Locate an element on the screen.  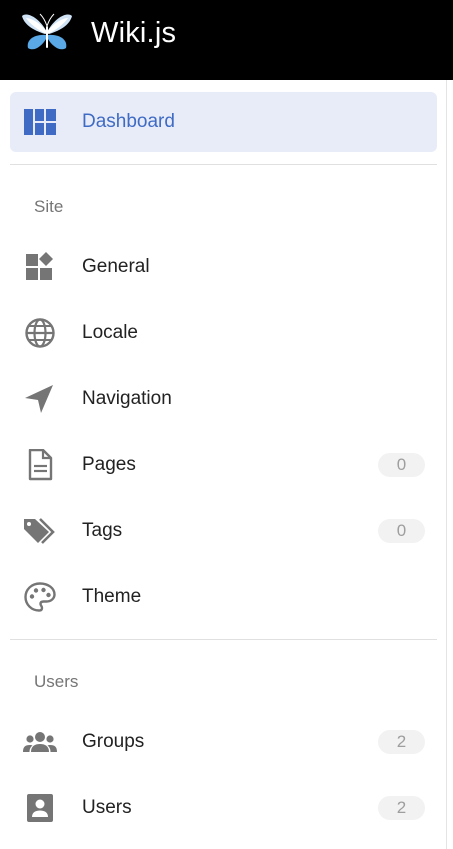
palette-icon is located at coordinates (40, 597).